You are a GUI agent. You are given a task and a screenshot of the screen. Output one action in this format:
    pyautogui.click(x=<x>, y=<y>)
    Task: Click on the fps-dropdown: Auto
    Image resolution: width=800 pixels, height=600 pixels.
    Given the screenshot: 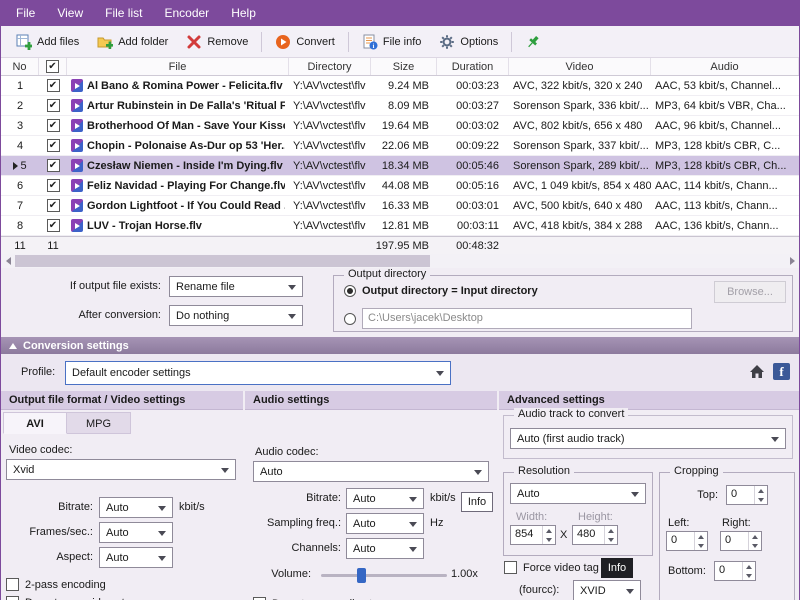 What is the action you would take?
    pyautogui.click(x=136, y=532)
    